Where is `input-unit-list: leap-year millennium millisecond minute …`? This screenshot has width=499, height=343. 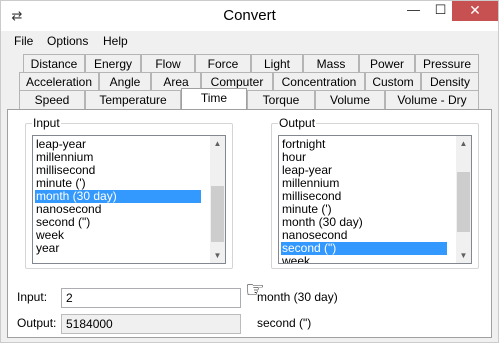
input-unit-list: leap-year millennium millisecond minute … is located at coordinates (129, 199).